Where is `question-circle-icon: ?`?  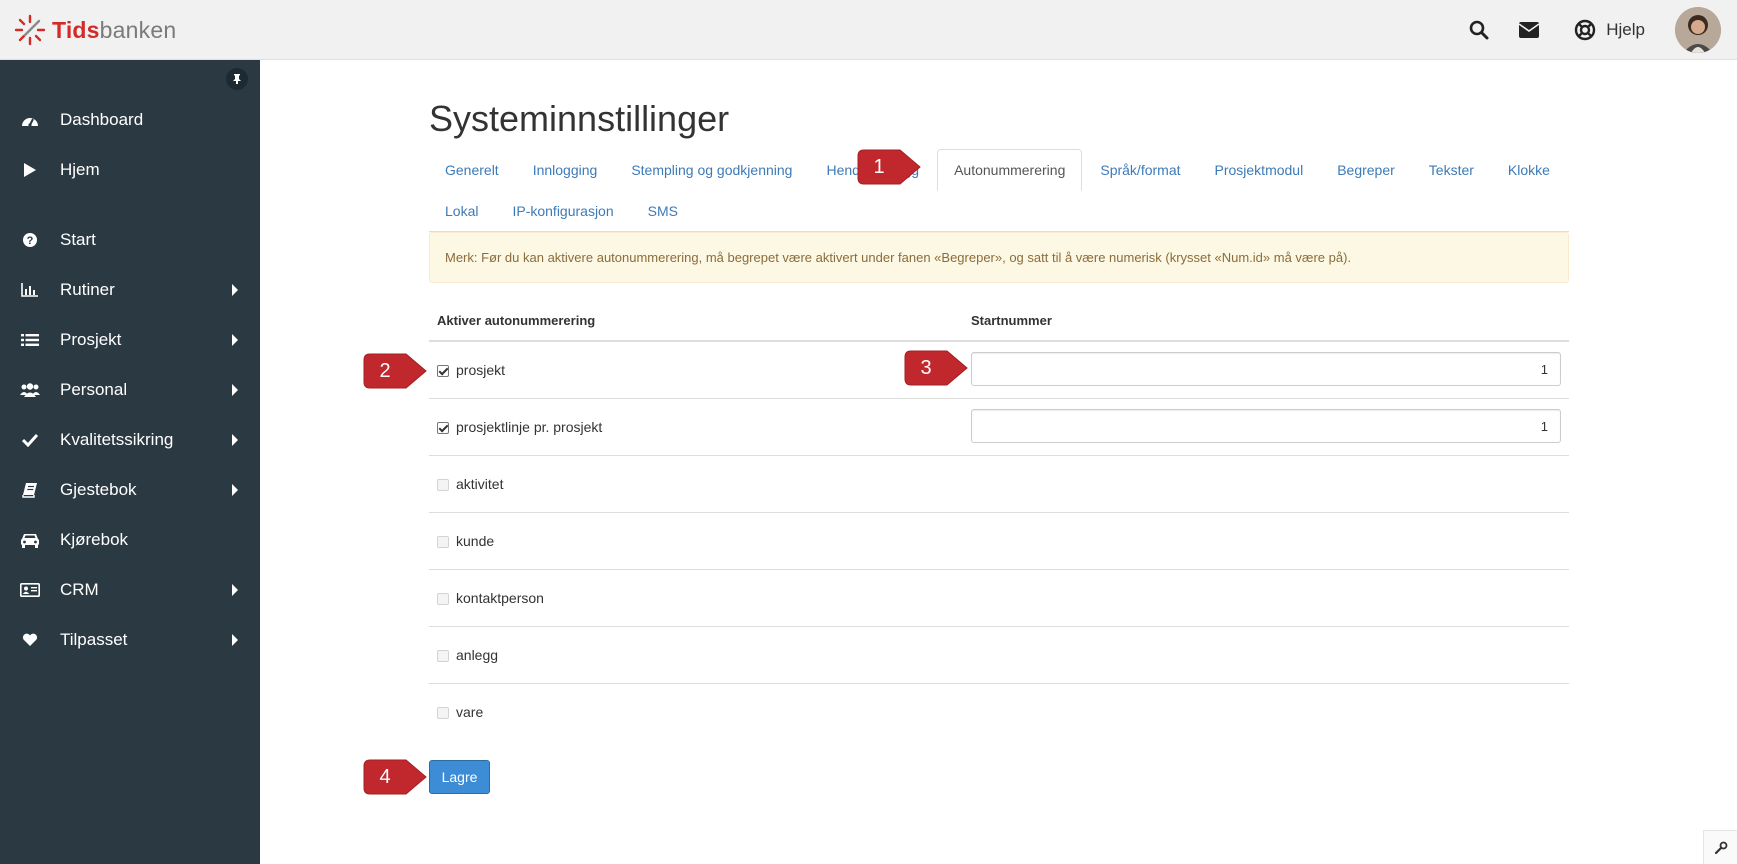
question-circle-icon: ? is located at coordinates (30, 240).